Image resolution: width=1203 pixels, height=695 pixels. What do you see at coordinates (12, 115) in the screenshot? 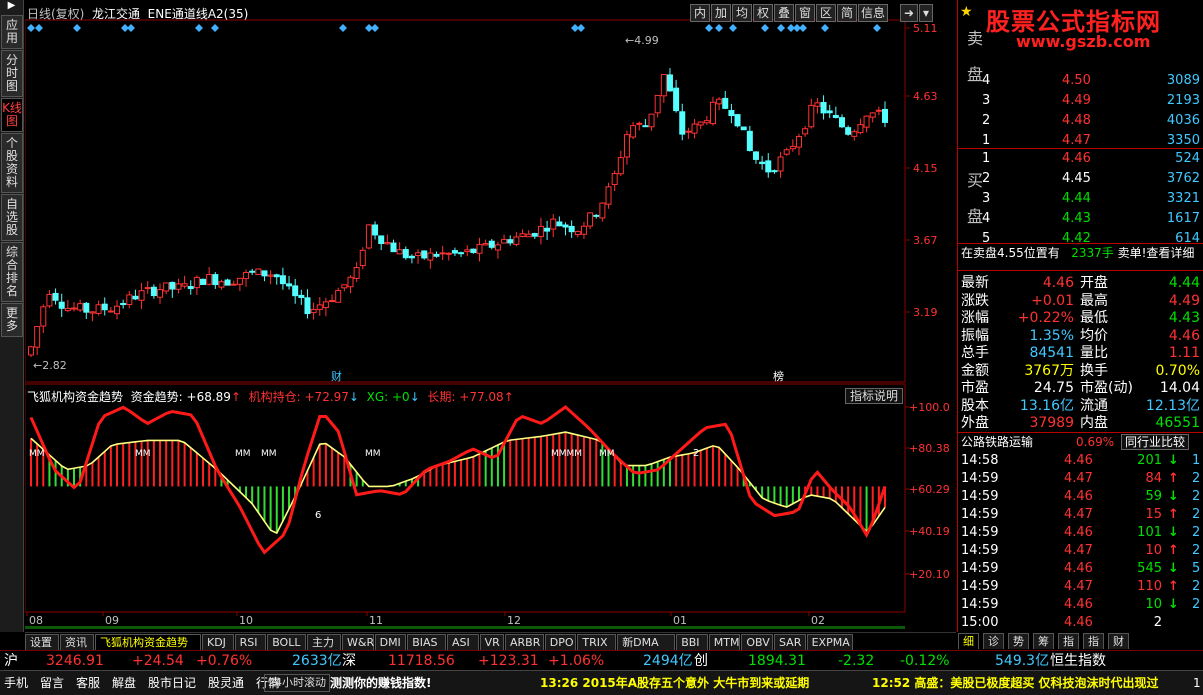
I see `sidebar-item-kline: K线图` at bounding box center [12, 115].